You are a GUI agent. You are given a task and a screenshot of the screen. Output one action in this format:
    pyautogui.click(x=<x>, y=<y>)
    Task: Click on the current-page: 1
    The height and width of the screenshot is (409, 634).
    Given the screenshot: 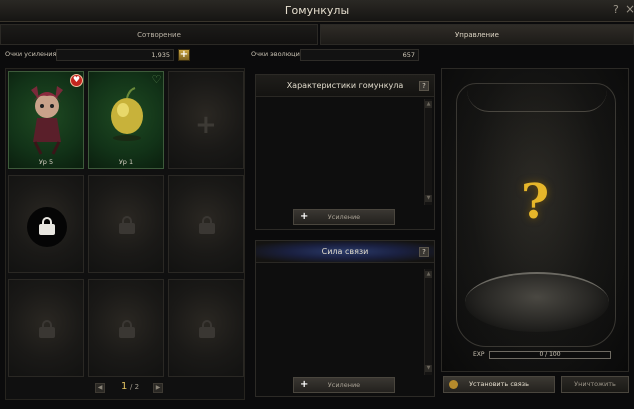 What is the action you would take?
    pyautogui.click(x=124, y=386)
    